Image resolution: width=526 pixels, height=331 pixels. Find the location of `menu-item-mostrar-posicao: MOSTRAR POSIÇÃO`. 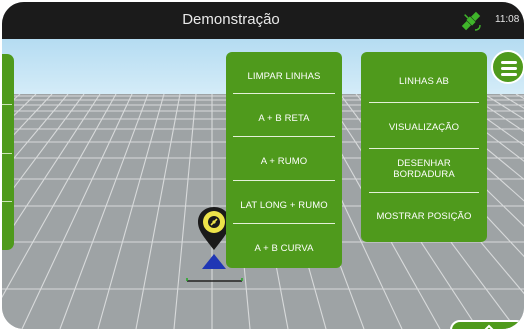

menu-item-mostrar-posicao: MOSTRAR POSIÇÃO is located at coordinates (424, 216).